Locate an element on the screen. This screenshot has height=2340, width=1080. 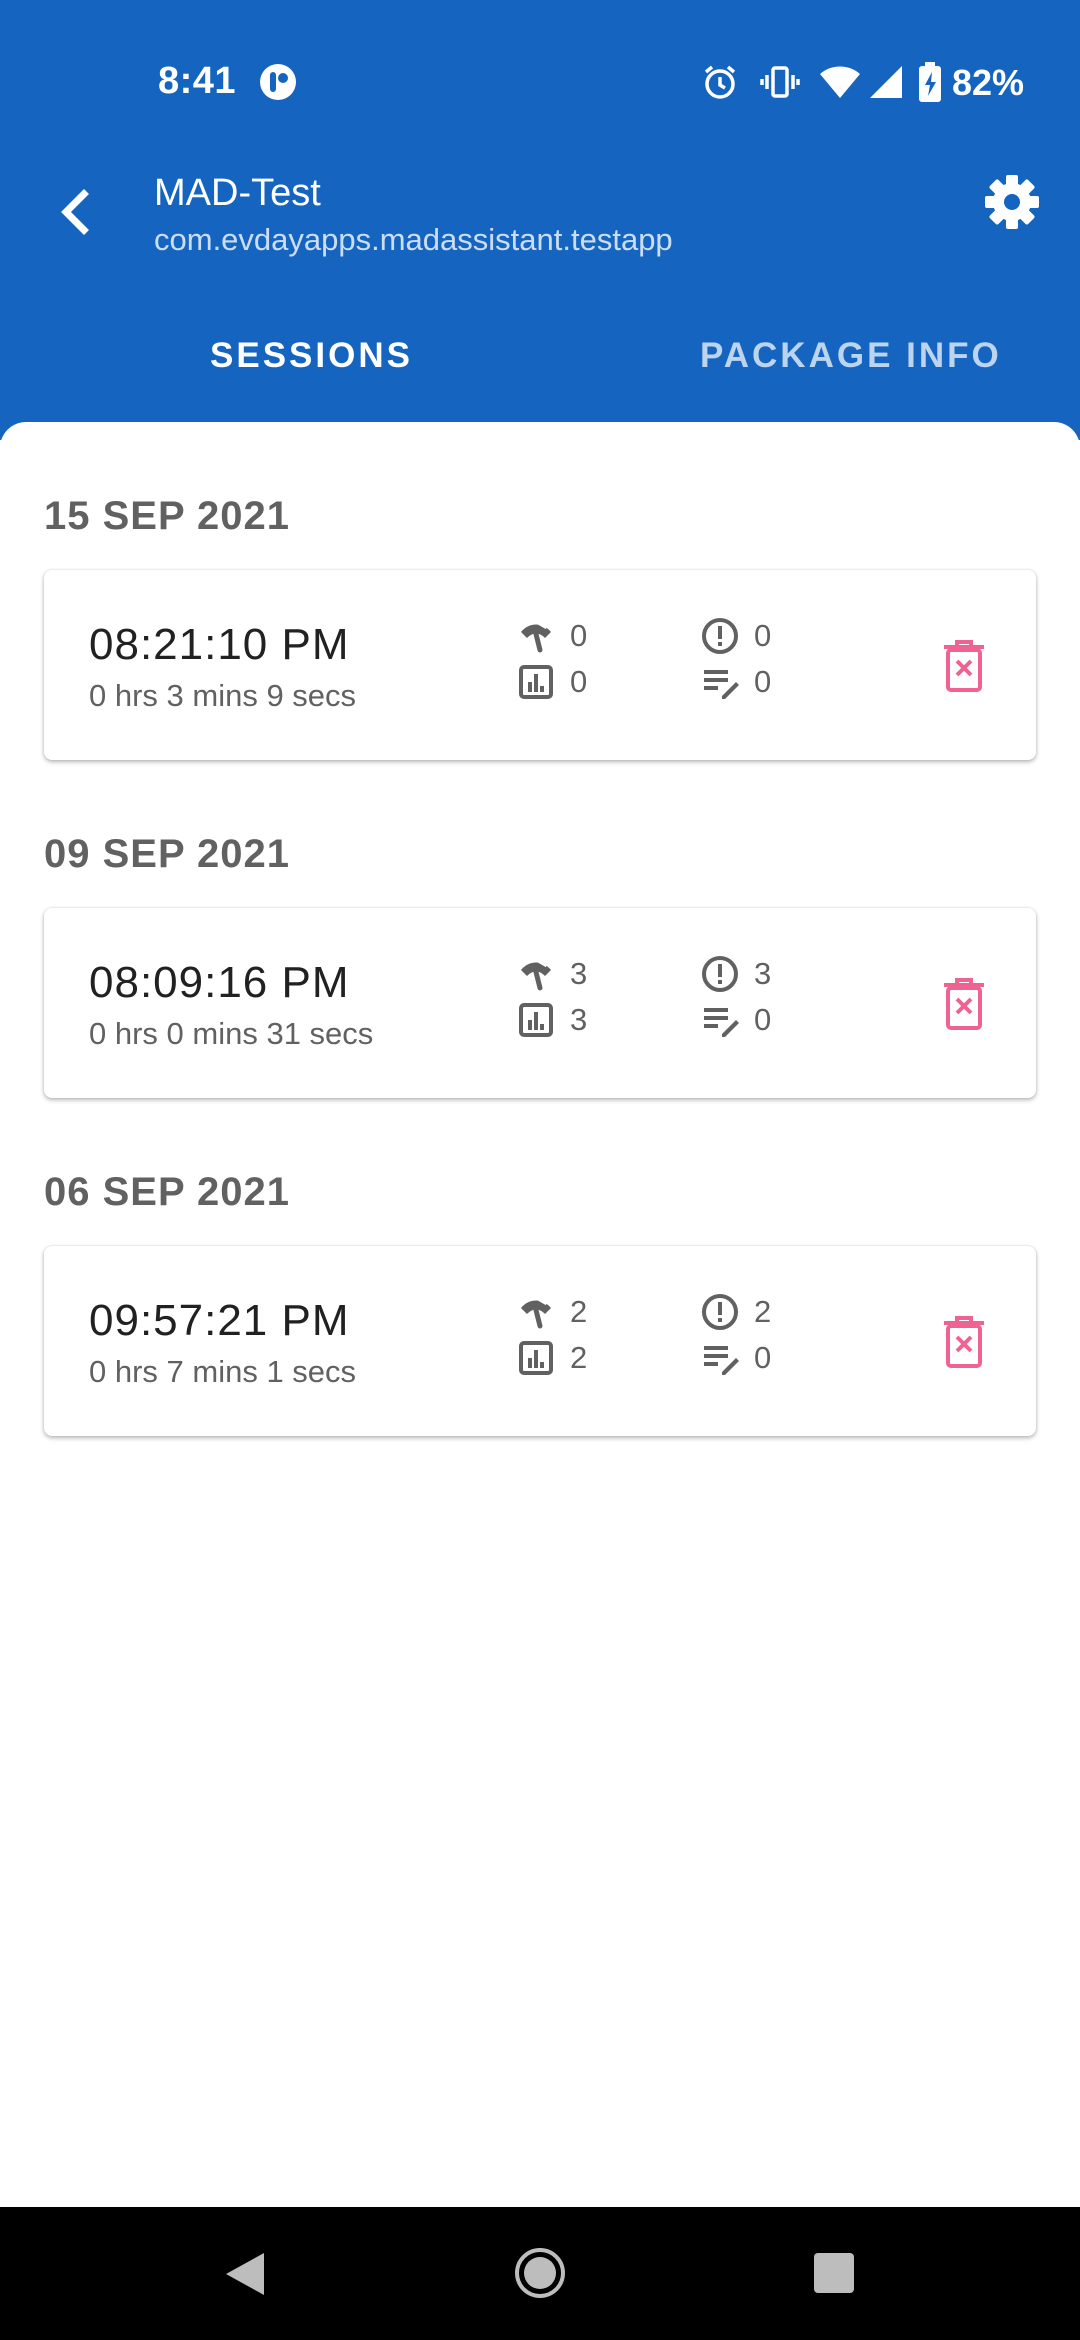
session-time: 08:21:10 PM is located at coordinates (219, 644).